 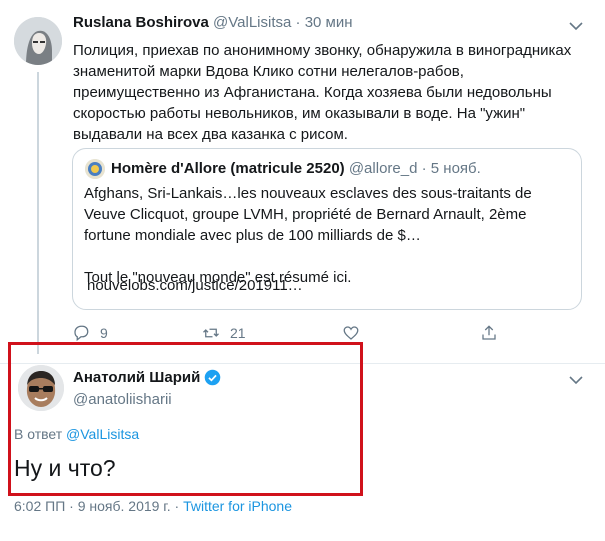 What do you see at coordinates (81, 333) in the screenshot?
I see `reply-icon` at bounding box center [81, 333].